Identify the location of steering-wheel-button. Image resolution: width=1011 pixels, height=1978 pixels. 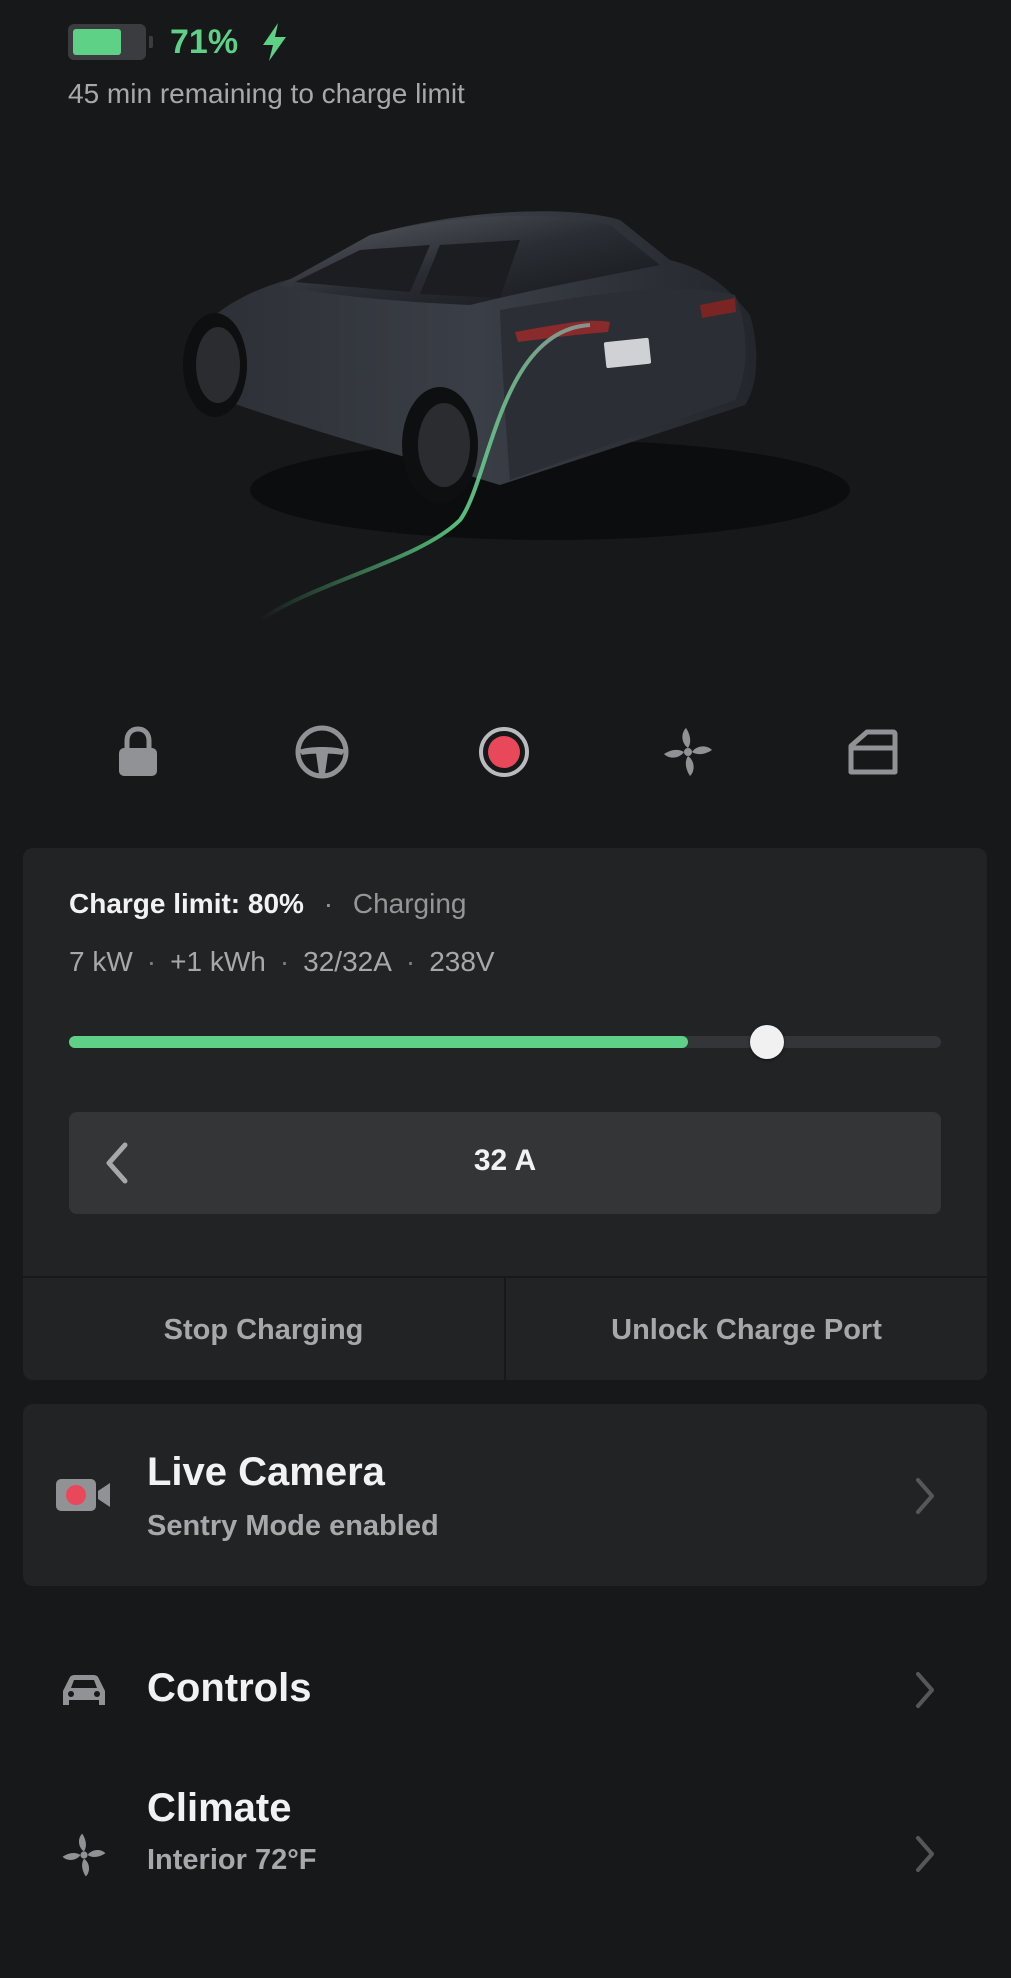
(322, 752).